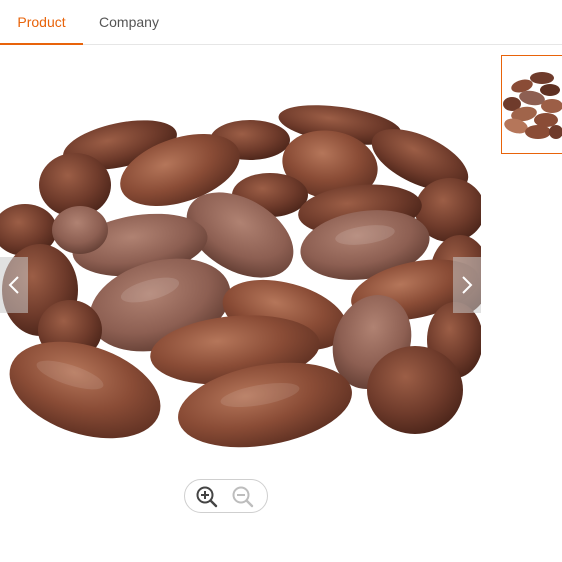 The width and height of the screenshot is (562, 562). I want to click on zoom-in-icon, so click(207, 497).